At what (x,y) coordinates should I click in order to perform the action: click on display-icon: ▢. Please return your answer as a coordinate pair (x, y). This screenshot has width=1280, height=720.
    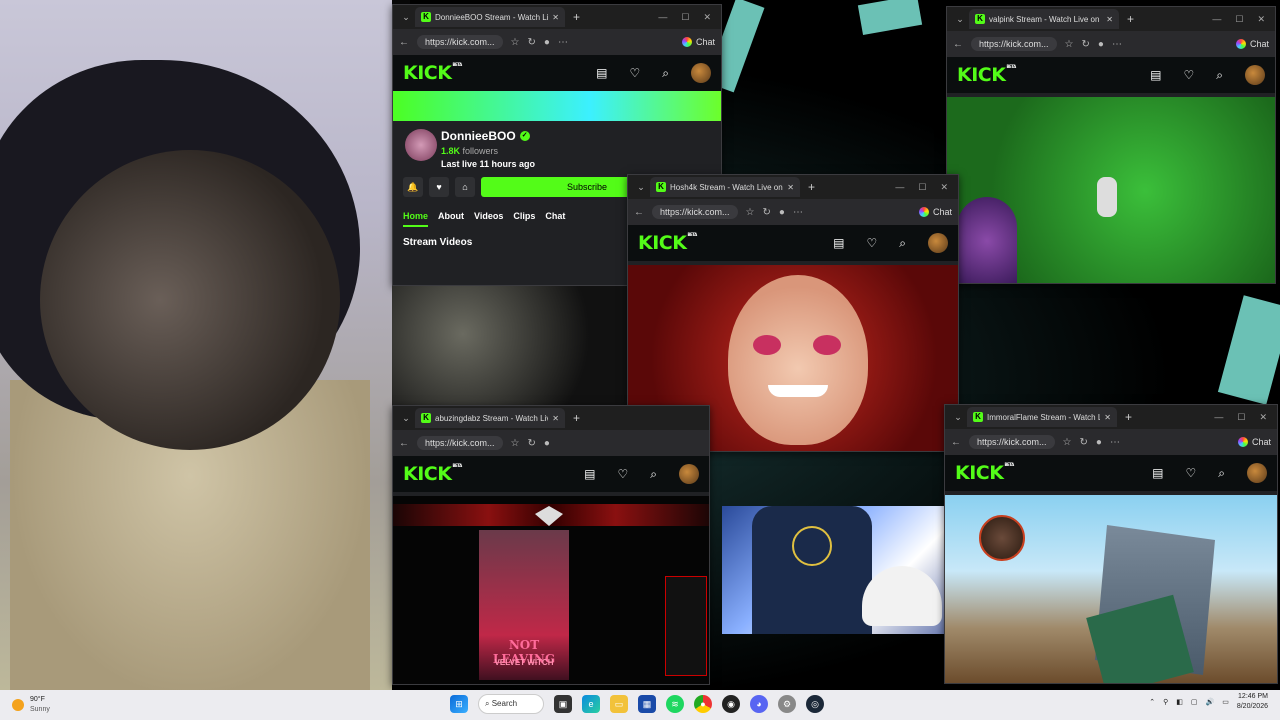
    Looking at the image, I should click on (1194, 702).